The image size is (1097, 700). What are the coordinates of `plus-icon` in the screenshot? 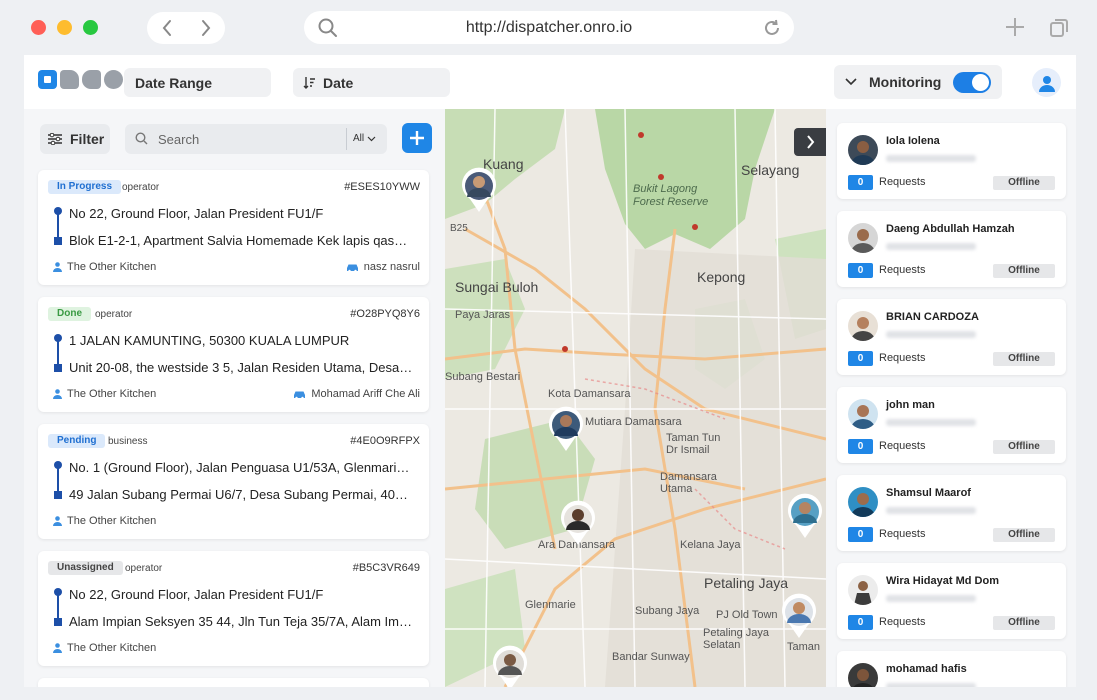 It's located at (417, 138).